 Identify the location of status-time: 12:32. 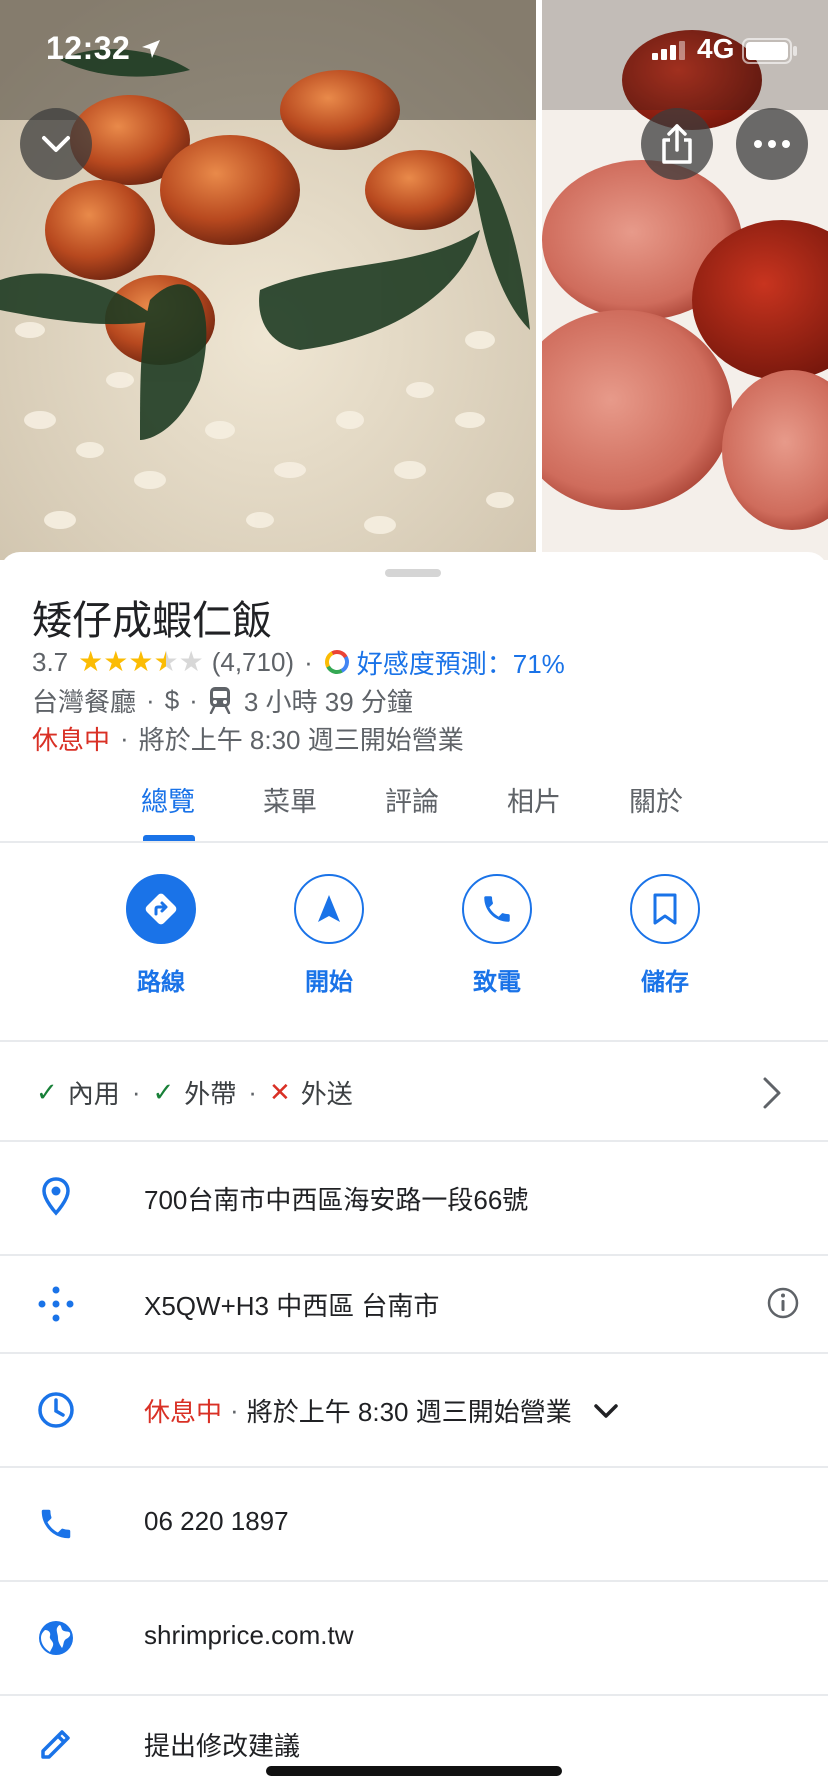
(88, 48).